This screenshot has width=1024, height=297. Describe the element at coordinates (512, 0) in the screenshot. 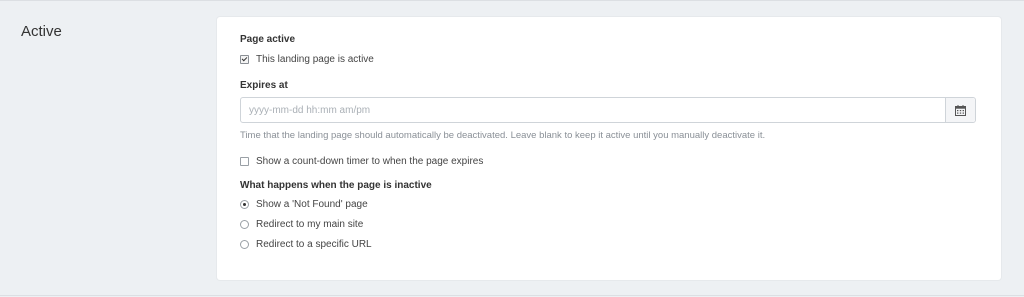

I see `top-divider` at that location.